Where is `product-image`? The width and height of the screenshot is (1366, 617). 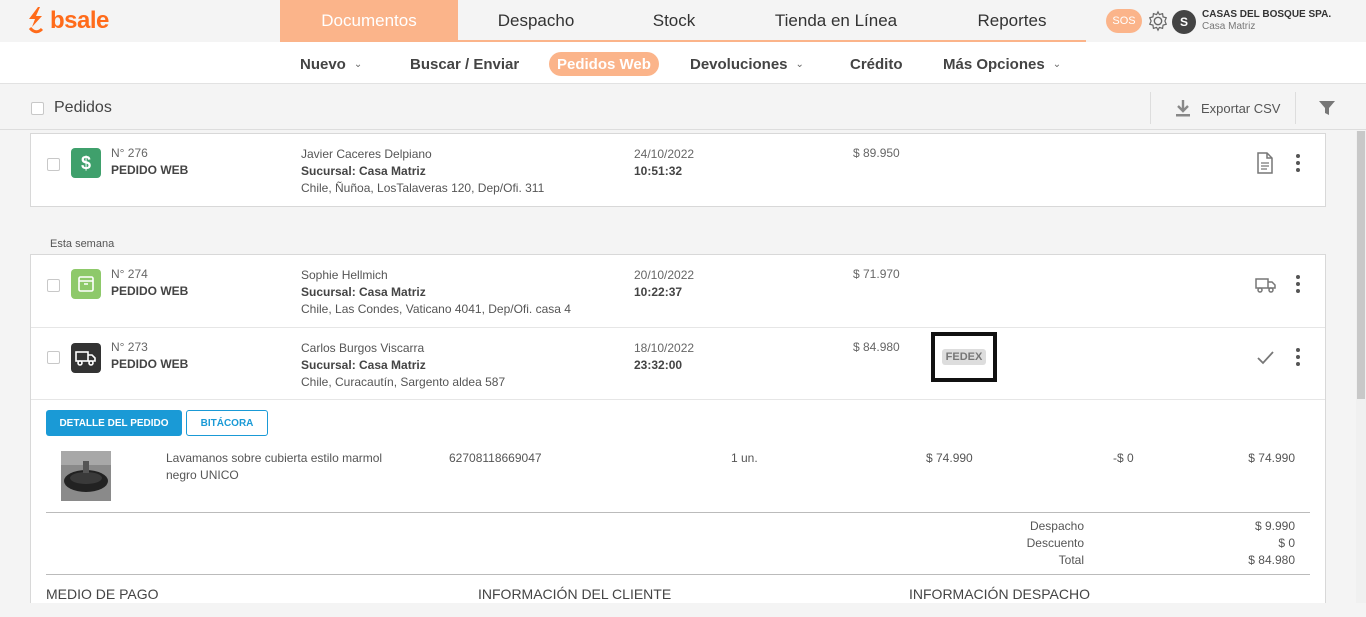 product-image is located at coordinates (86, 476).